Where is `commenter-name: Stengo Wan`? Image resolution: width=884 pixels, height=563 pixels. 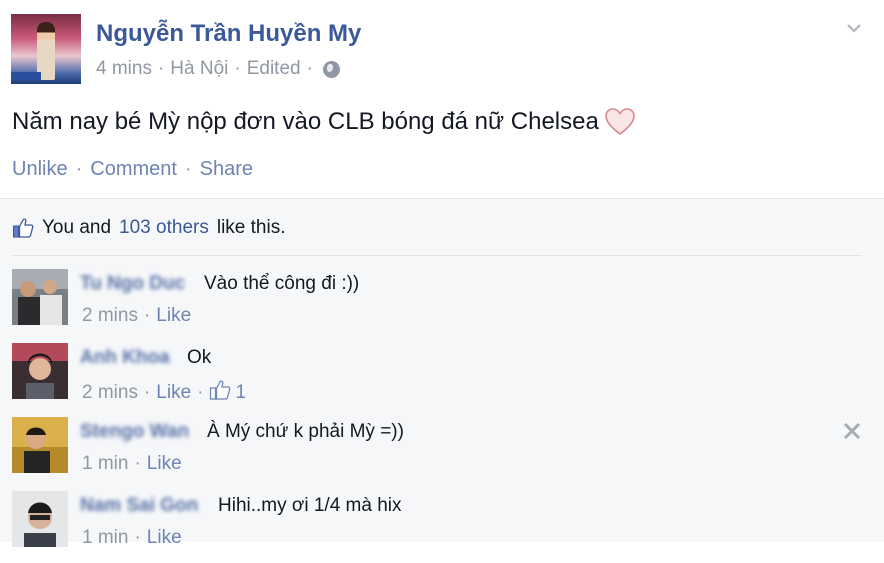 commenter-name: Stengo Wan is located at coordinates (134, 432).